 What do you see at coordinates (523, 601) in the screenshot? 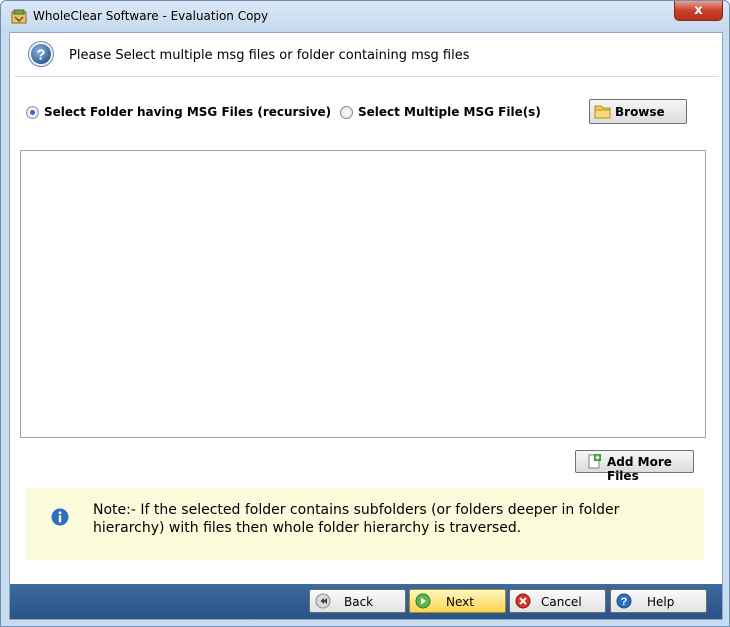
I see `cancel-icon` at bounding box center [523, 601].